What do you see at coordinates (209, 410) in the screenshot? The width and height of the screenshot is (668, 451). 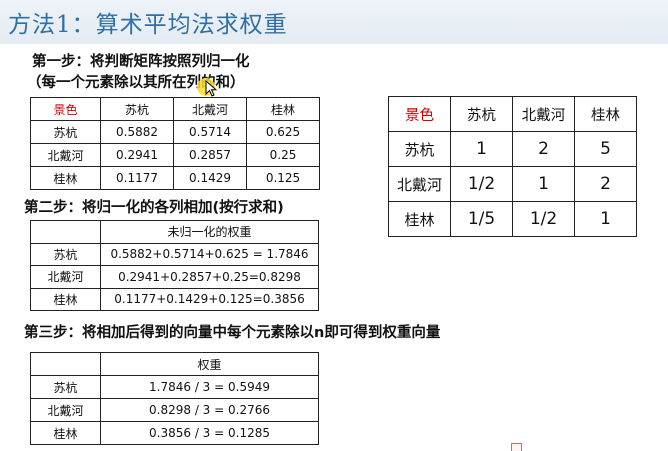 I see `table-cell: 0.8298 / 3 = 0.2766` at bounding box center [209, 410].